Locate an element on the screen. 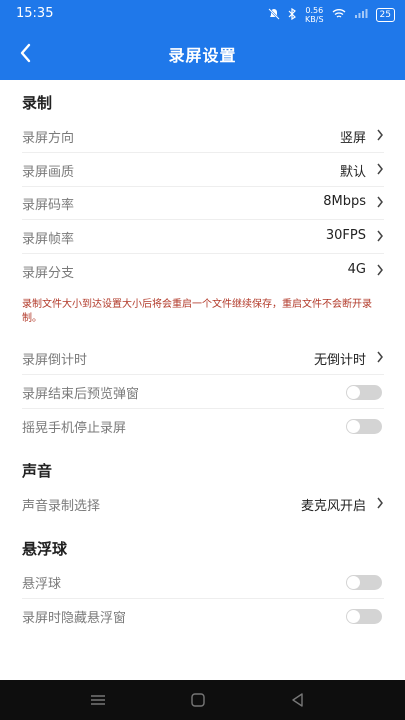 The height and width of the screenshot is (720, 405). wifi-icon is located at coordinates (339, 15).